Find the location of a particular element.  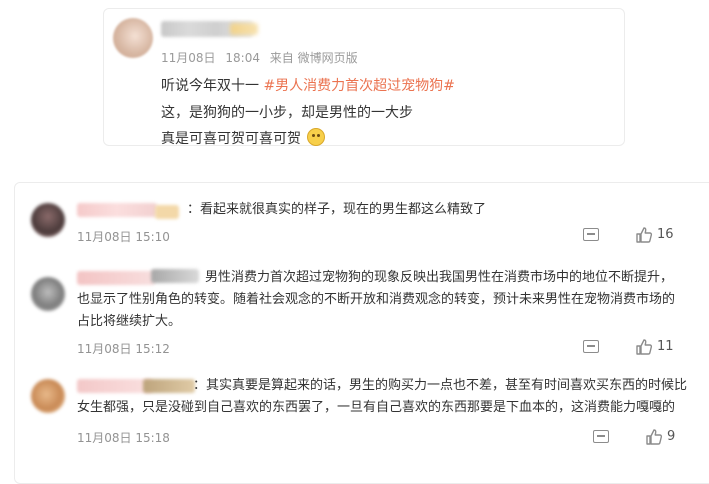

like-count: 11 is located at coordinates (665, 346).